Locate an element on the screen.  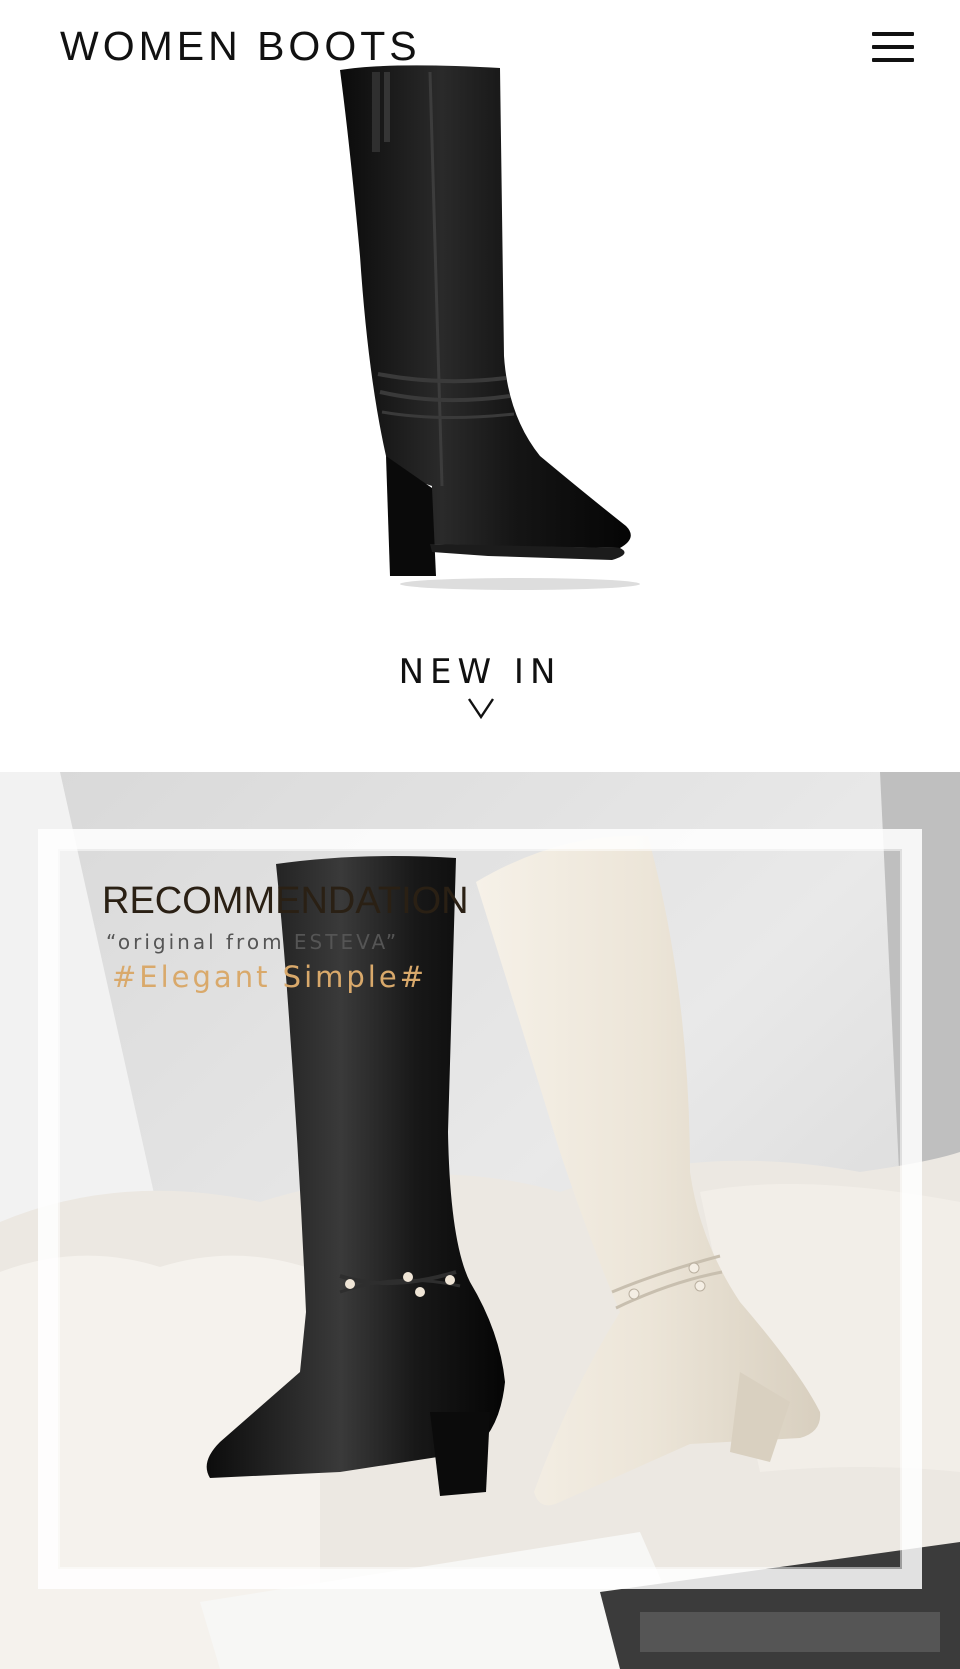
origin-quote: “original from ESTEVA” is located at coordinates (253, 942).